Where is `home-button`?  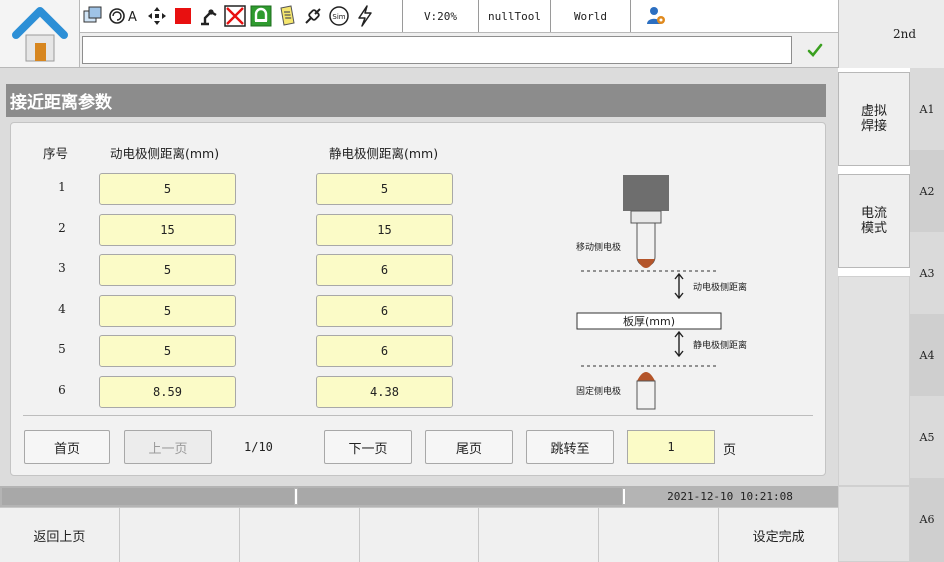 home-button is located at coordinates (40, 34).